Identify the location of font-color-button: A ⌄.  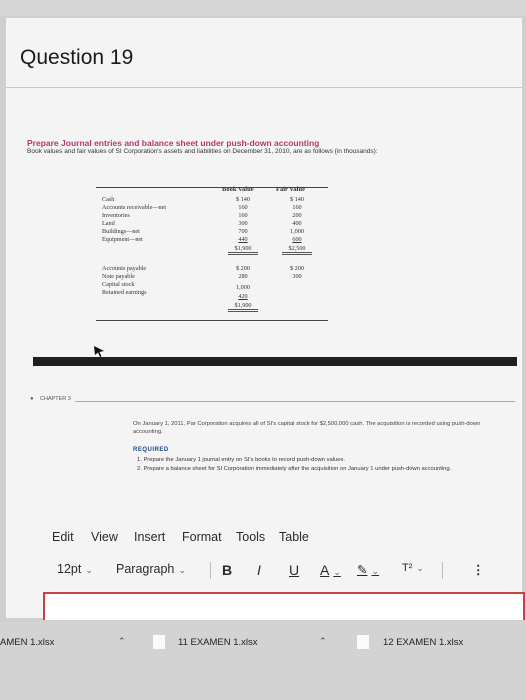
(330, 570).